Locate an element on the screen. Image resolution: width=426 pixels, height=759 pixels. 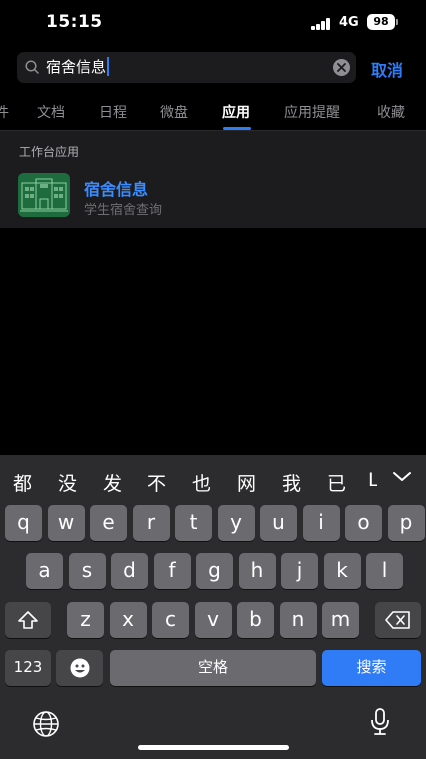
tab-app-reminders: 应用提醒 is located at coordinates (312, 112).